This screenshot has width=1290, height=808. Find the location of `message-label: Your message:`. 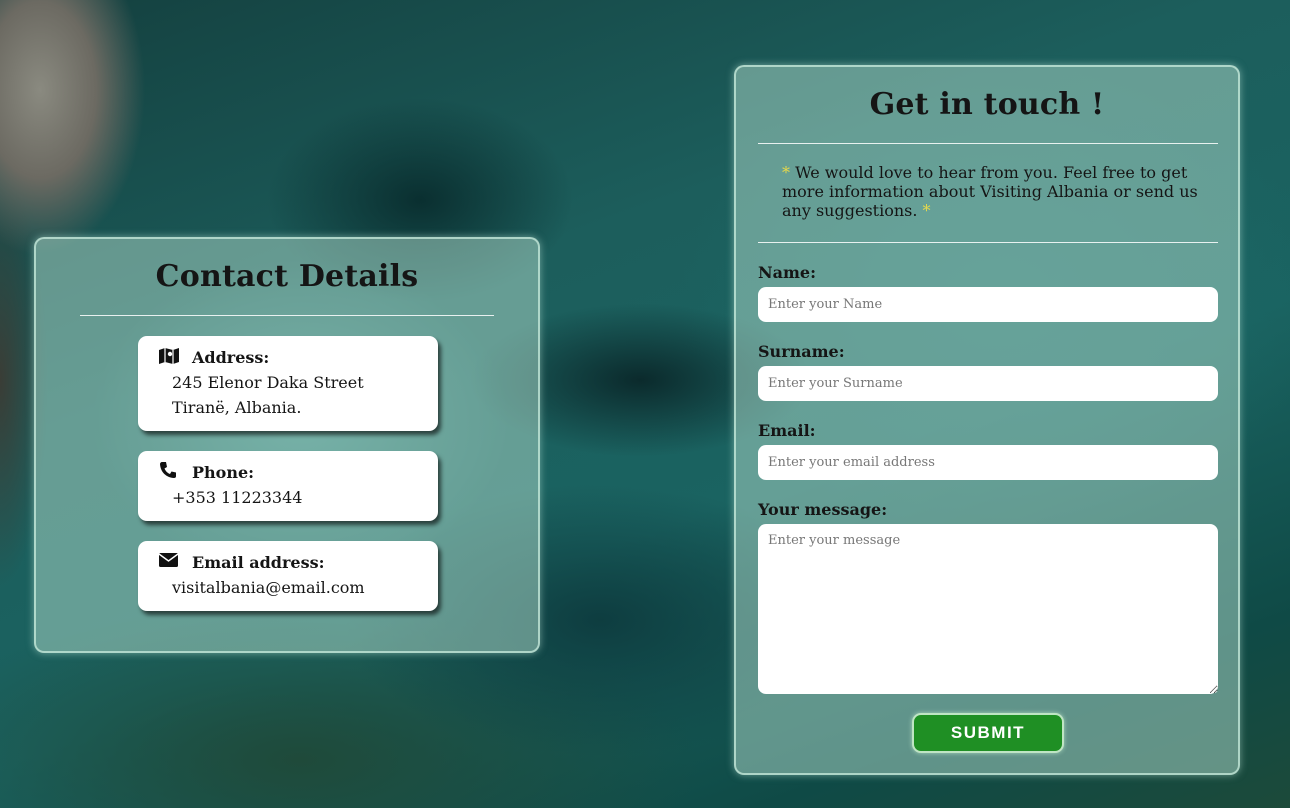

message-label: Your message: is located at coordinates (823, 509).